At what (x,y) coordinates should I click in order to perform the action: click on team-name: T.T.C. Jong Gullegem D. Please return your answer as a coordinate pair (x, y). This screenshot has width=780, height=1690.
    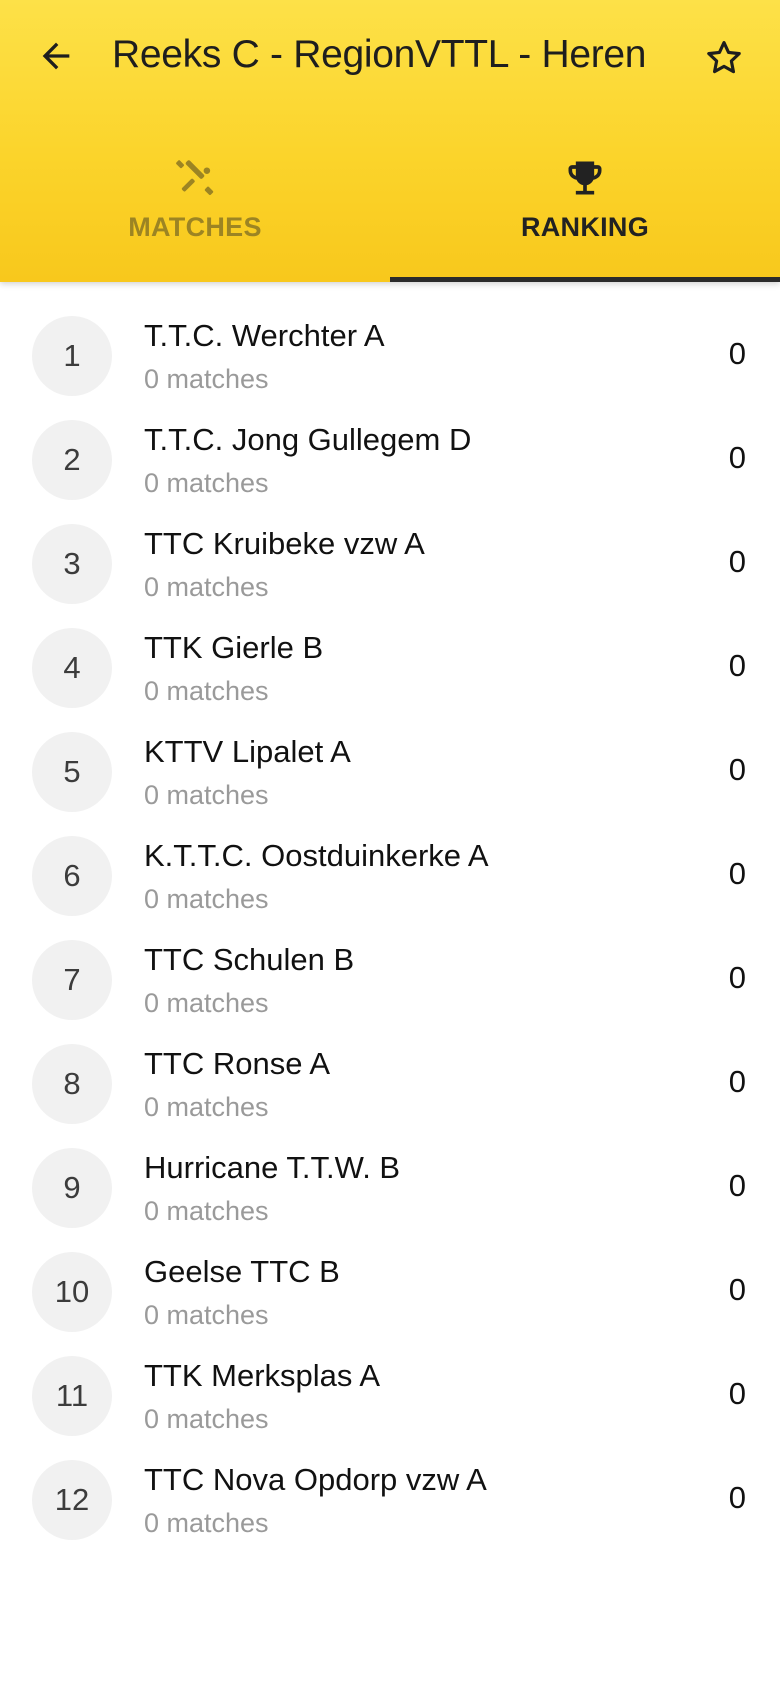
    Looking at the image, I should click on (308, 439).